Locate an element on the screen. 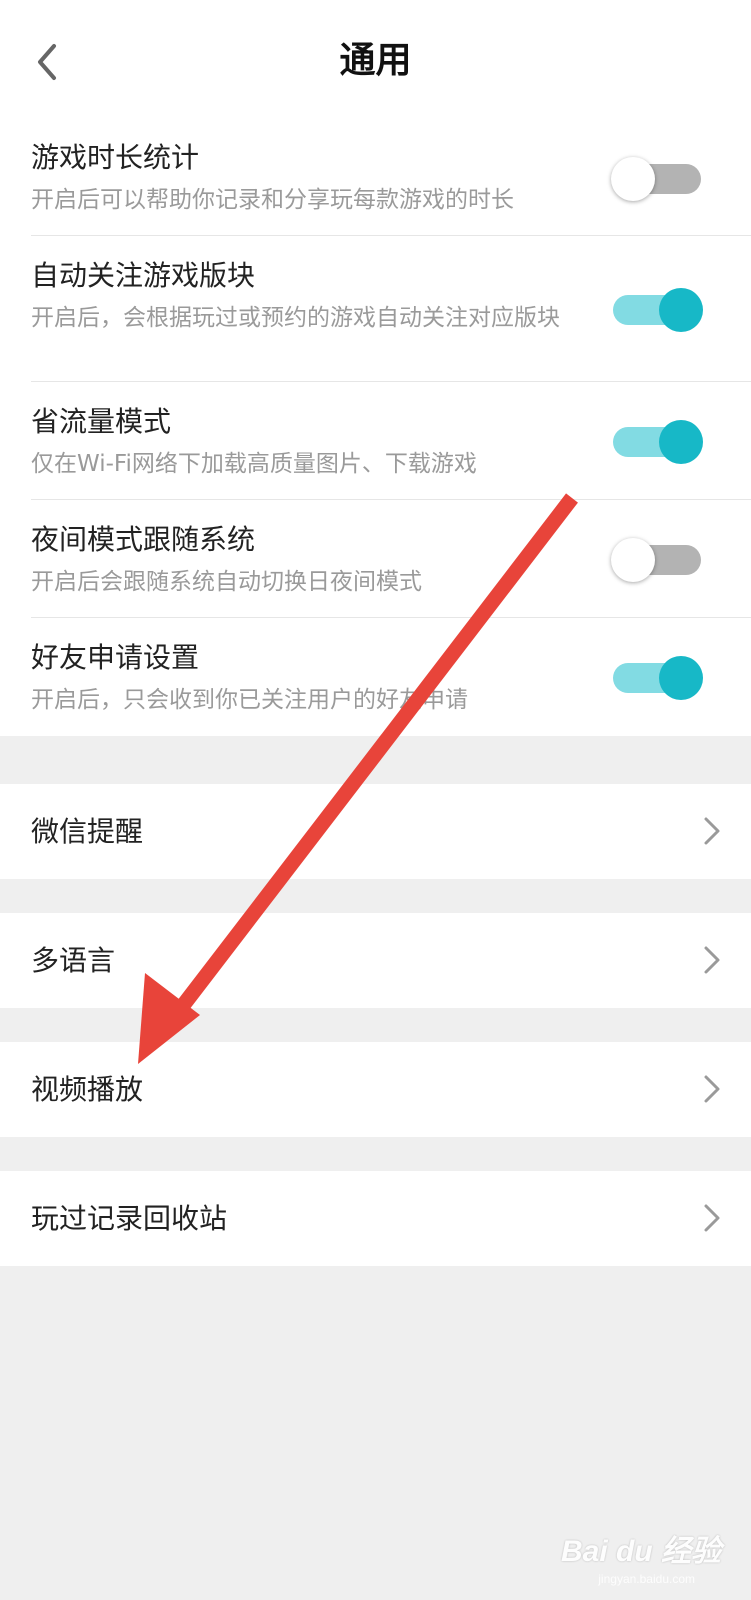 The width and height of the screenshot is (751, 1600). setting-row-auto-follow: 自动关注游戏版块 开启后，会根据玩过或预约的游戏自动关注对应版块 is located at coordinates (391, 309).